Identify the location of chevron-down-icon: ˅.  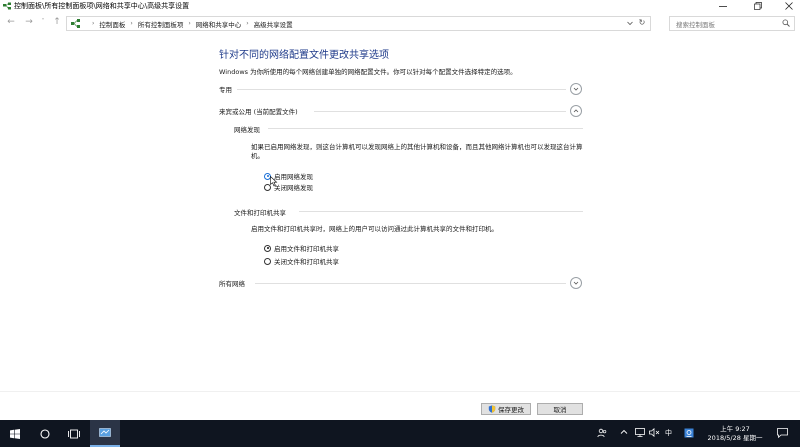
(43, 21).